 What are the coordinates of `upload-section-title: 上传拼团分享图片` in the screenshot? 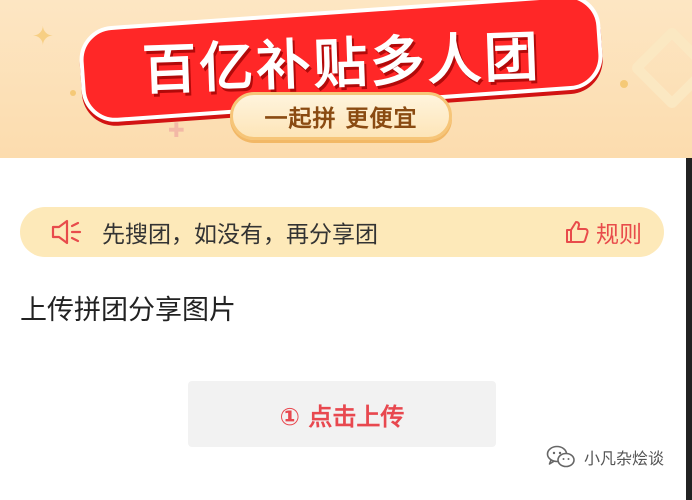 It's located at (128, 310).